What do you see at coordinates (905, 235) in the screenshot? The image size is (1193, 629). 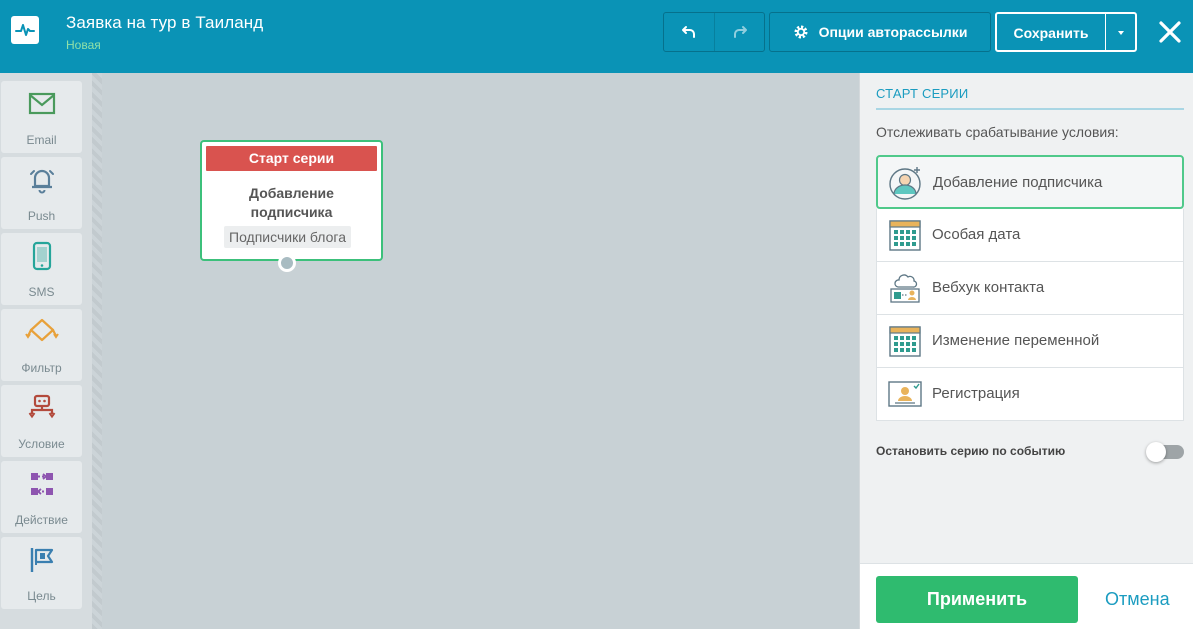 I see `calendar-icon` at bounding box center [905, 235].